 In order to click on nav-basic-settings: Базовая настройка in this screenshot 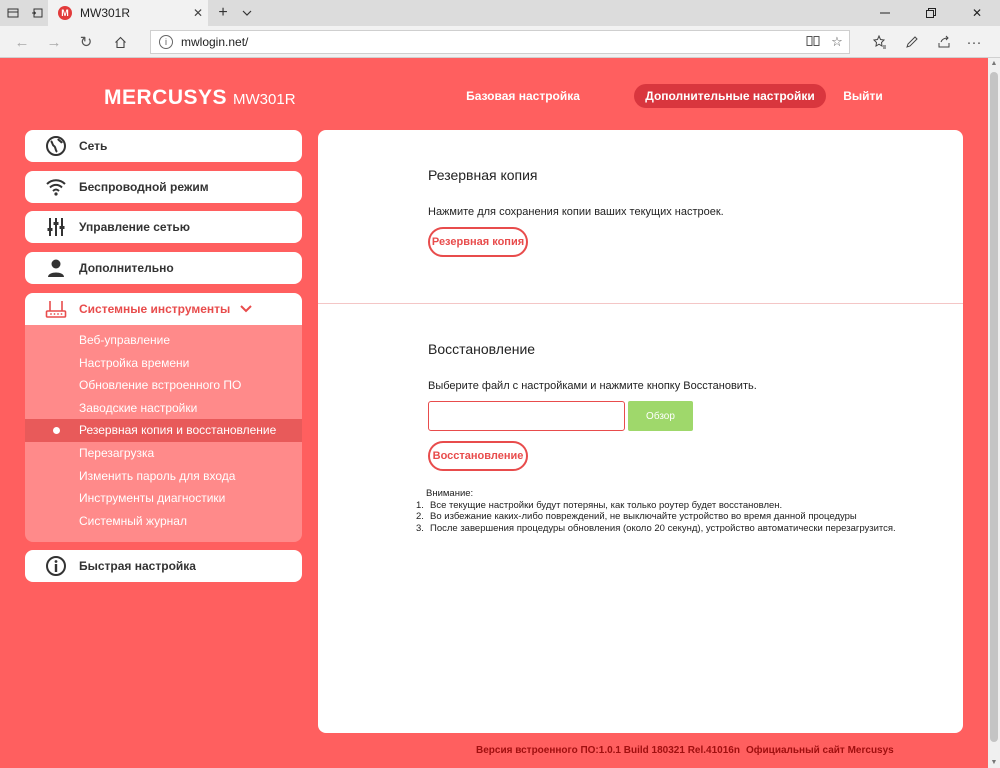, I will do `click(523, 96)`.